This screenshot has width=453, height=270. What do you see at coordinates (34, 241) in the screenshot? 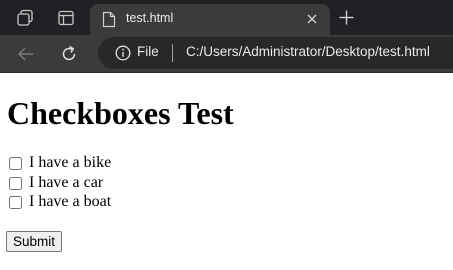
I see `submit-button: Submit` at bounding box center [34, 241].